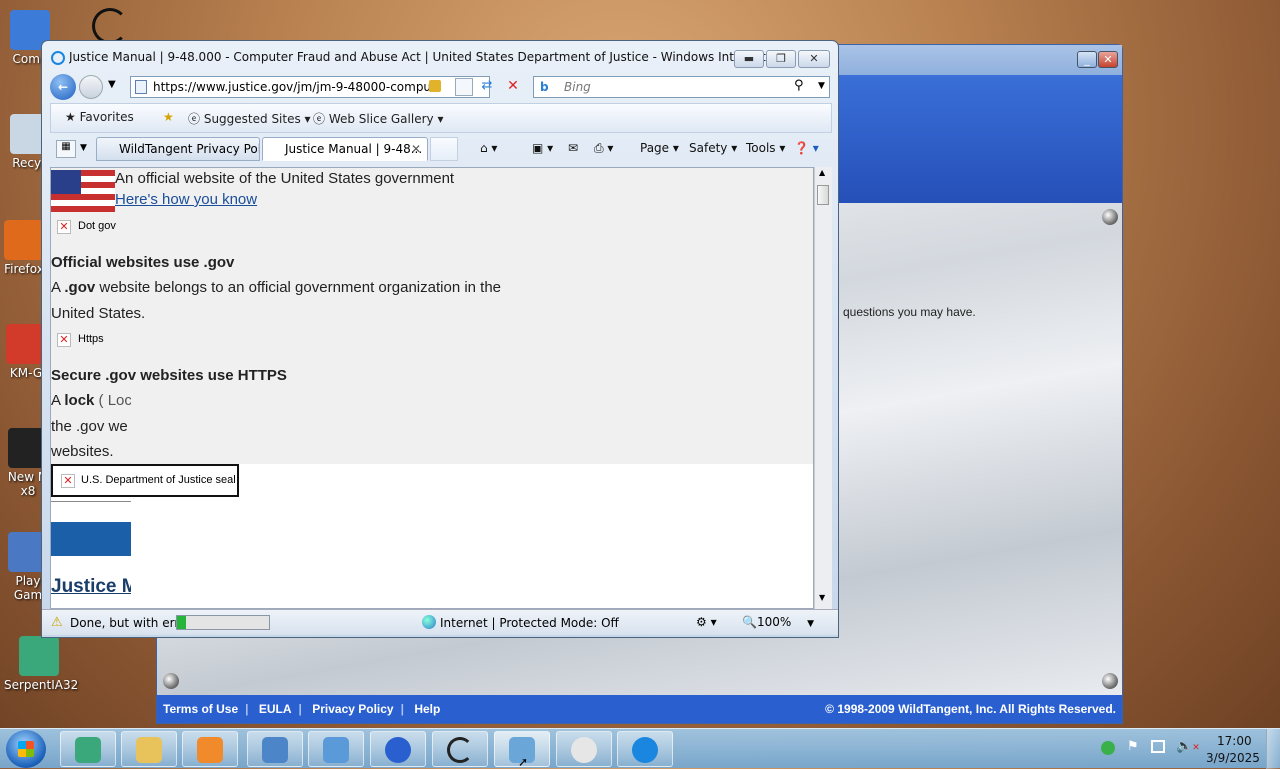  I want to click on desktop-icon-serpent: SerpentIA32, so click(41, 664).